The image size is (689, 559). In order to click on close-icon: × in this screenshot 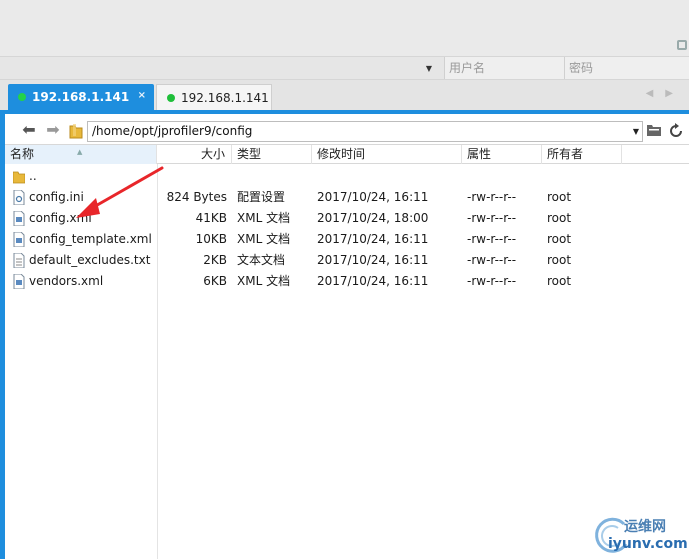, I will do `click(142, 95)`.